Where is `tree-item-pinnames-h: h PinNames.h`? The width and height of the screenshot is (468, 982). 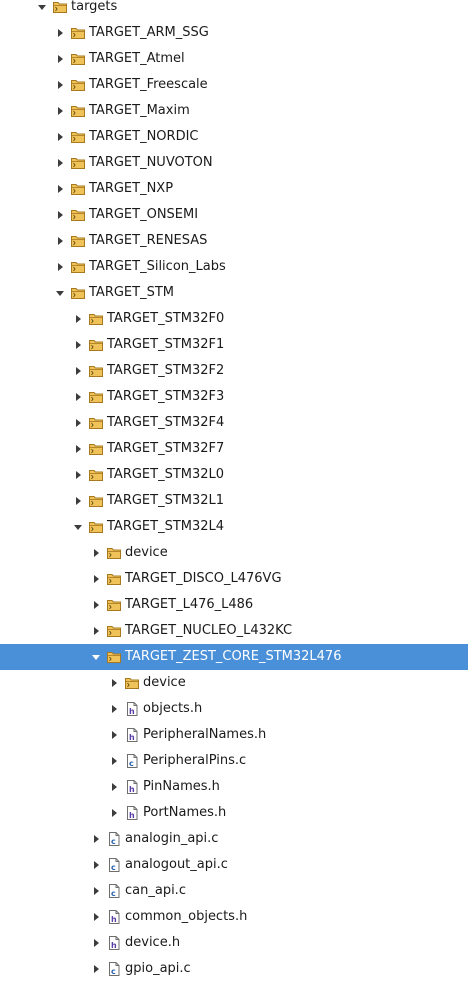 tree-item-pinnames-h: h PinNames.h is located at coordinates (234, 787).